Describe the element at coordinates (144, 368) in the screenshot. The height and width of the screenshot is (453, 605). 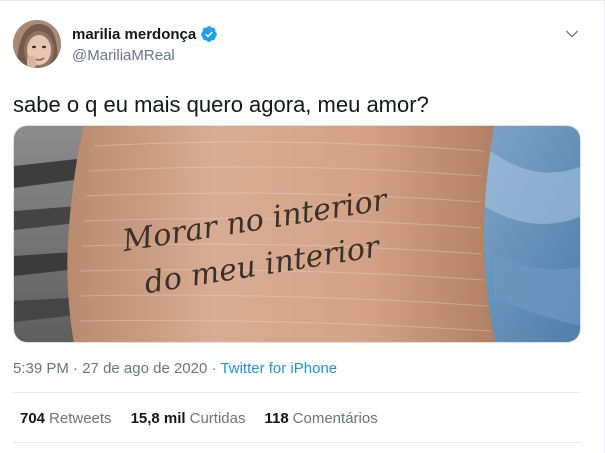
I see `tweet-date: 27 de ago de 2020` at that location.